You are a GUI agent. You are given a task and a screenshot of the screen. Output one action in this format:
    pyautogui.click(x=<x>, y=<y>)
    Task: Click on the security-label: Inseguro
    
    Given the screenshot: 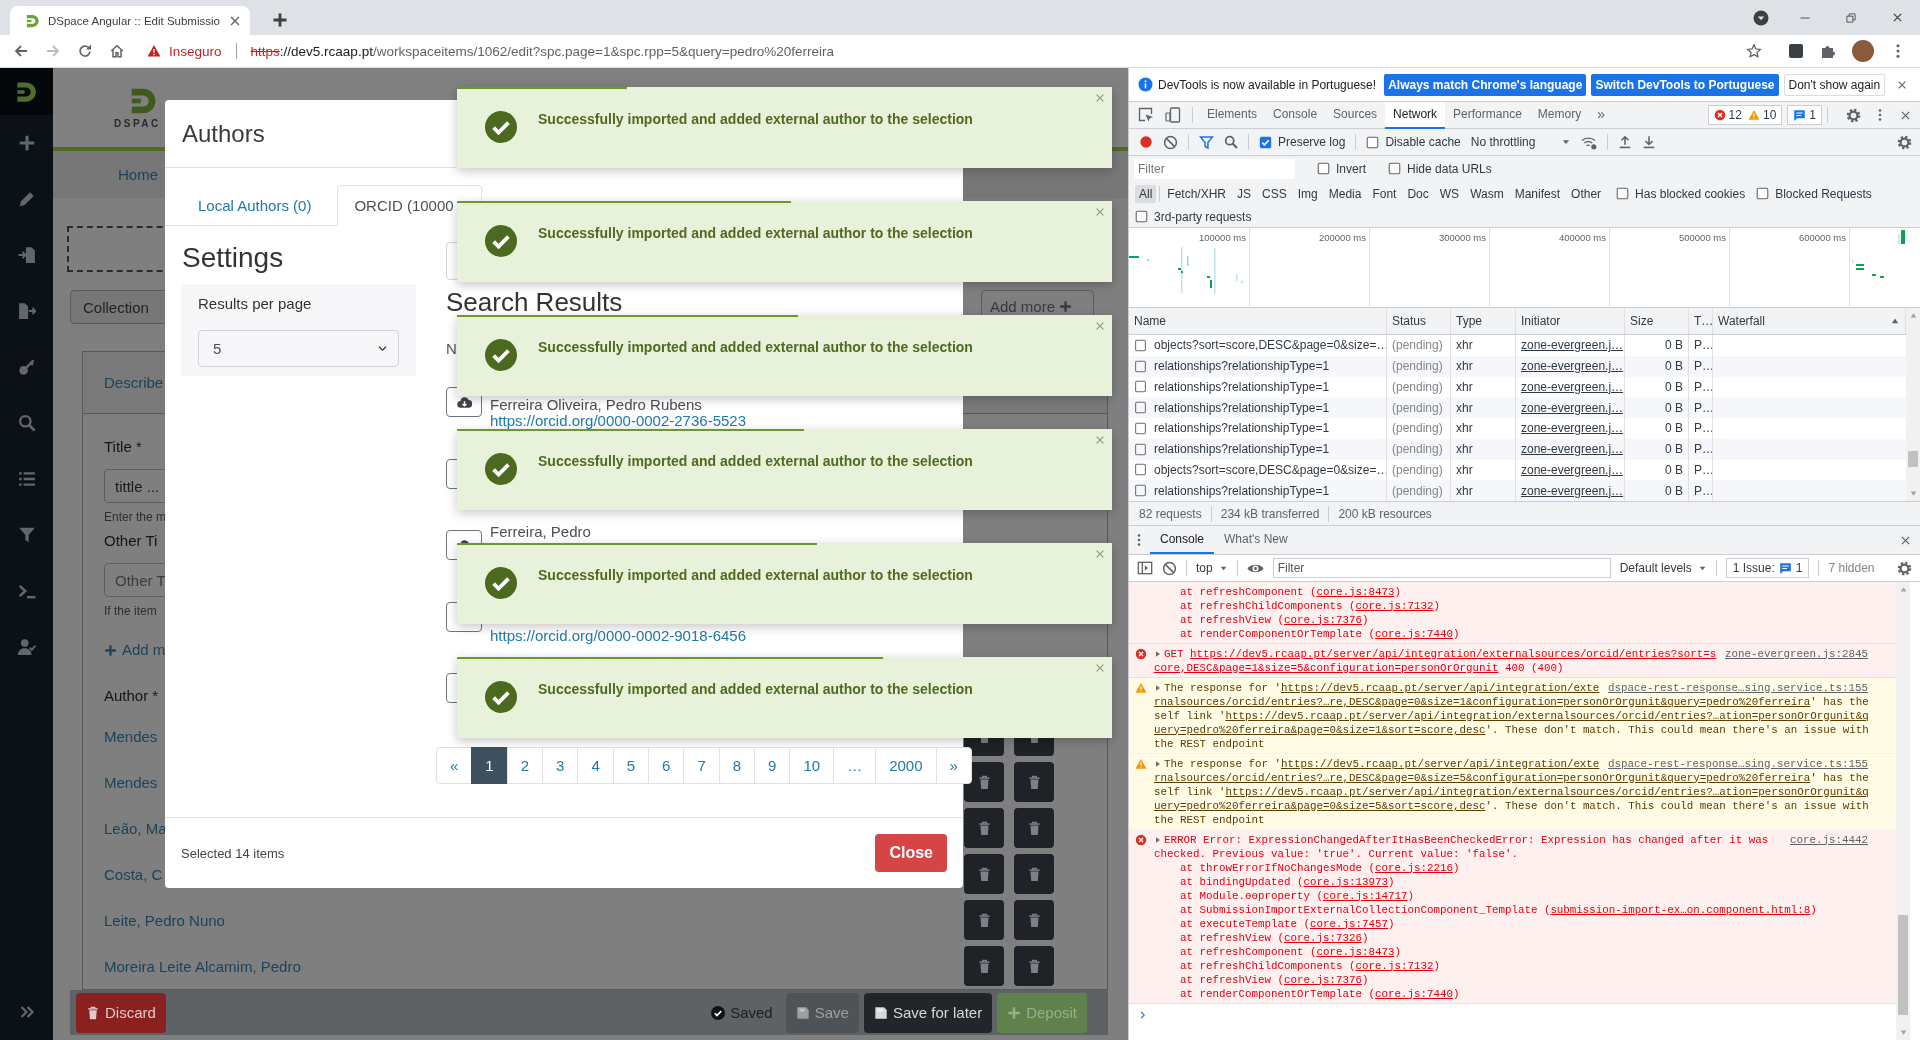 What is the action you would take?
    pyautogui.click(x=195, y=51)
    